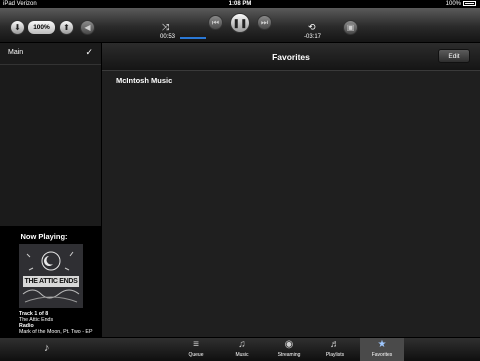 Image resolution: width=480 pixels, height=361 pixels. I want to click on sidebar: Main ✓, so click(51, 134).